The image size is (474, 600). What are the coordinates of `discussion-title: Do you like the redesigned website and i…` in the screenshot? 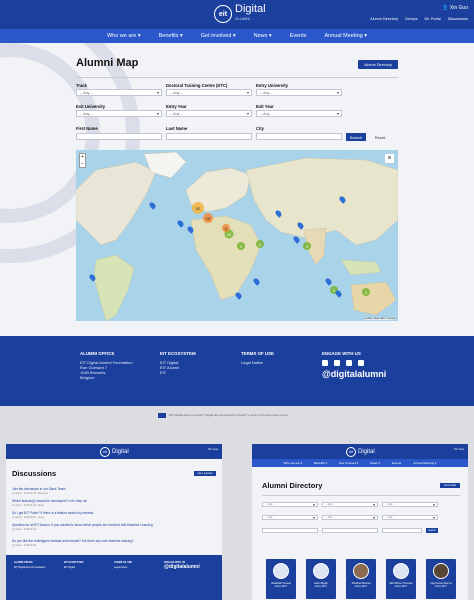 It's located at (114, 541).